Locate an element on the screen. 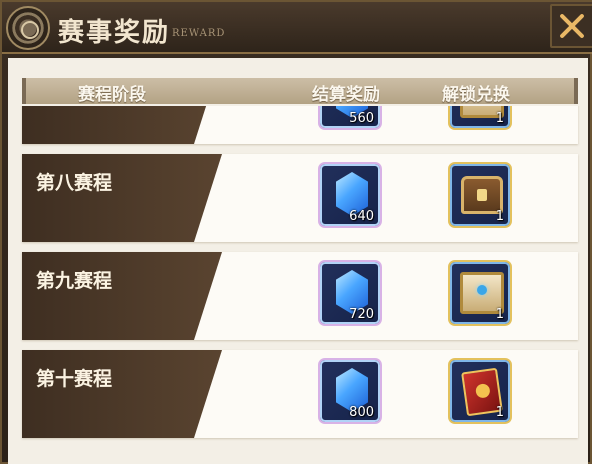 This screenshot has width=592, height=464. column-stage: 赛程阶段 is located at coordinates (112, 95).